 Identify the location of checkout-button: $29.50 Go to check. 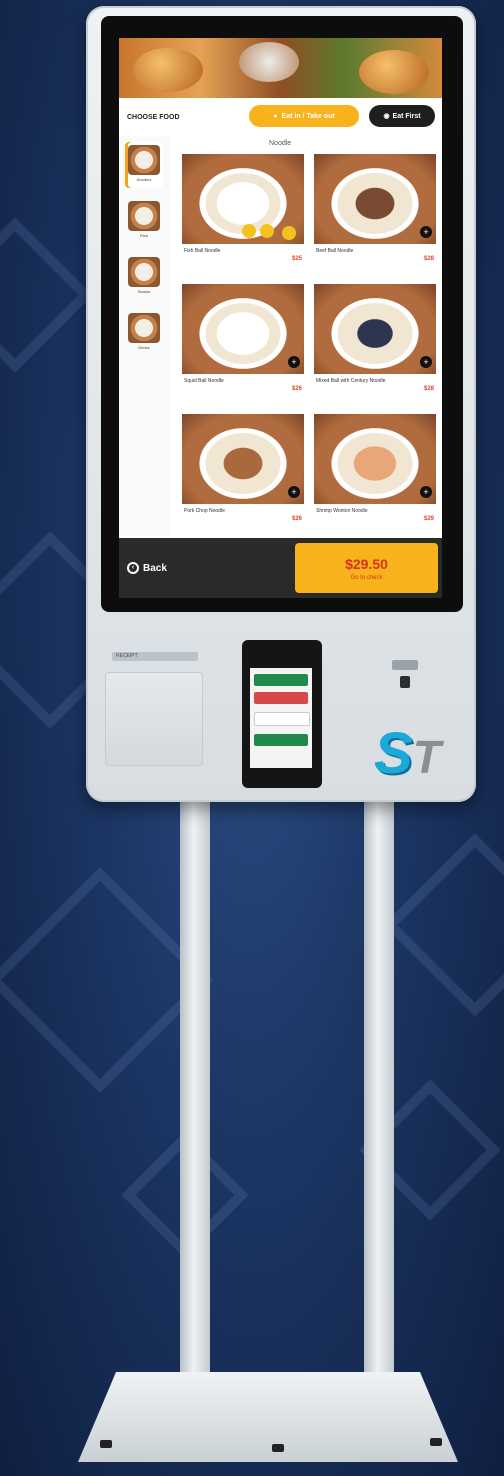
(366, 568).